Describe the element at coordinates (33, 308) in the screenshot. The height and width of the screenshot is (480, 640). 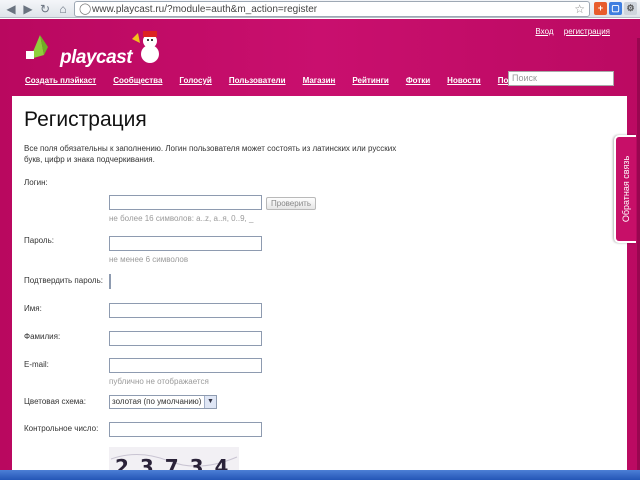
I see `name-label: Имя:` at that location.